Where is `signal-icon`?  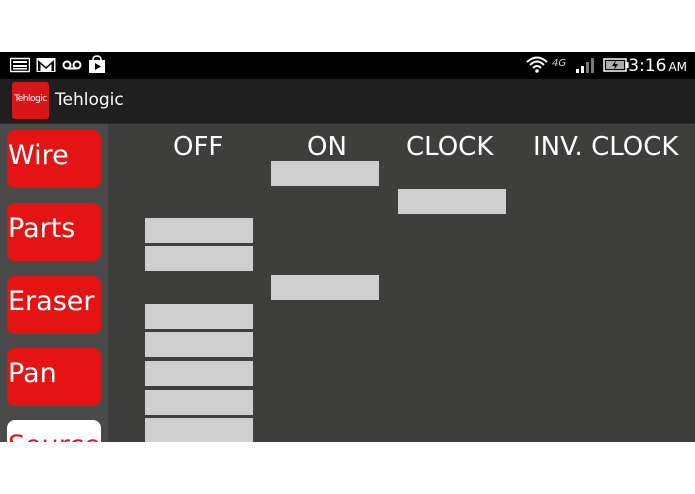
signal-icon is located at coordinates (585, 65).